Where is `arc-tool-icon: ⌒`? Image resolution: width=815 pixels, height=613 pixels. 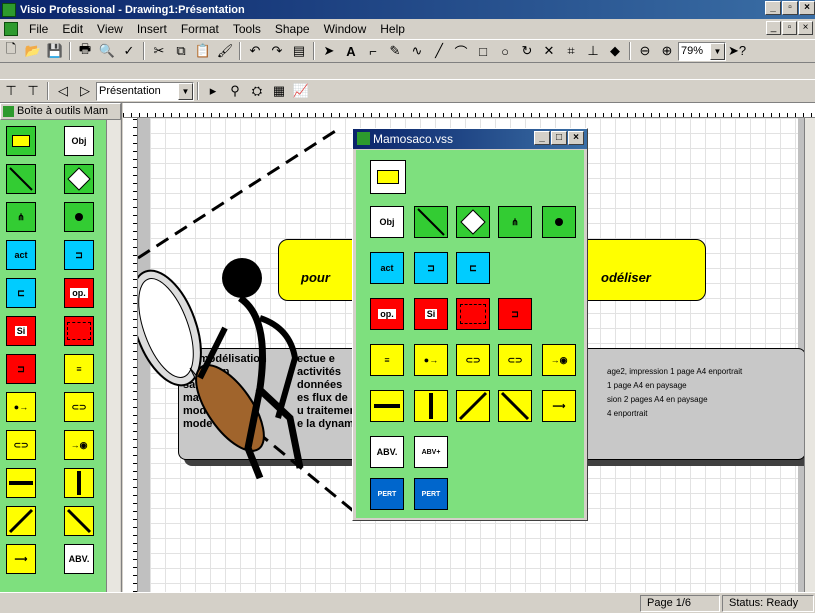
arc-tool-icon: ⌒ is located at coordinates (461, 51).